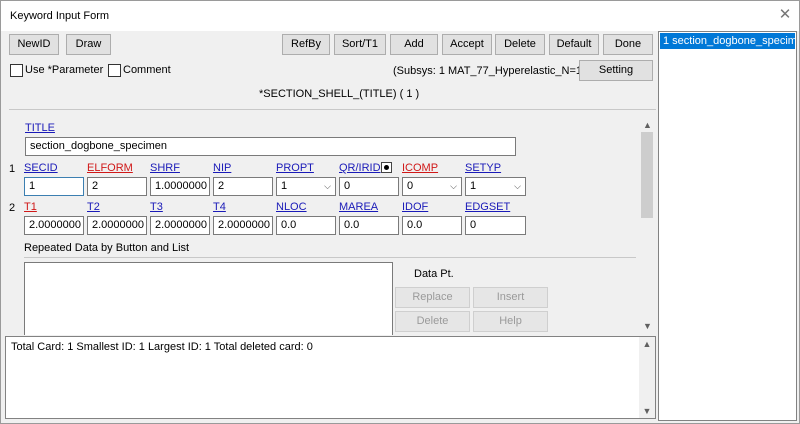  What do you see at coordinates (291, 207) in the screenshot?
I see `nloc-label: NLOC` at bounding box center [291, 207].